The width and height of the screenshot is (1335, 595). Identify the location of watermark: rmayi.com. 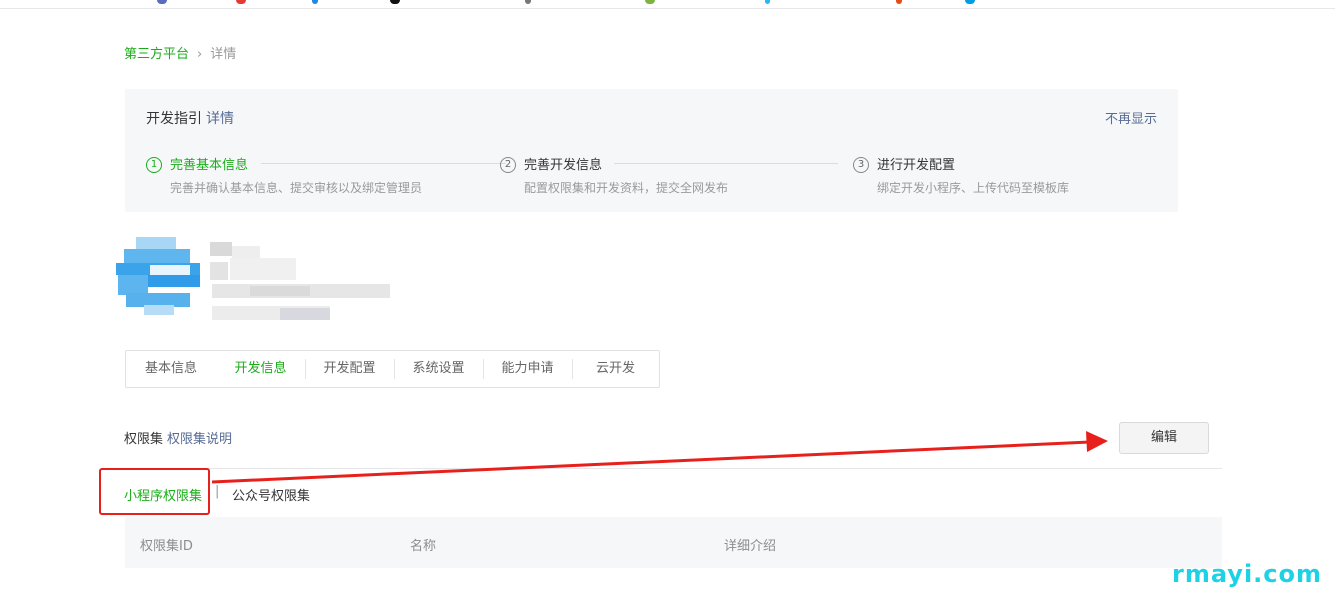
(1247, 574).